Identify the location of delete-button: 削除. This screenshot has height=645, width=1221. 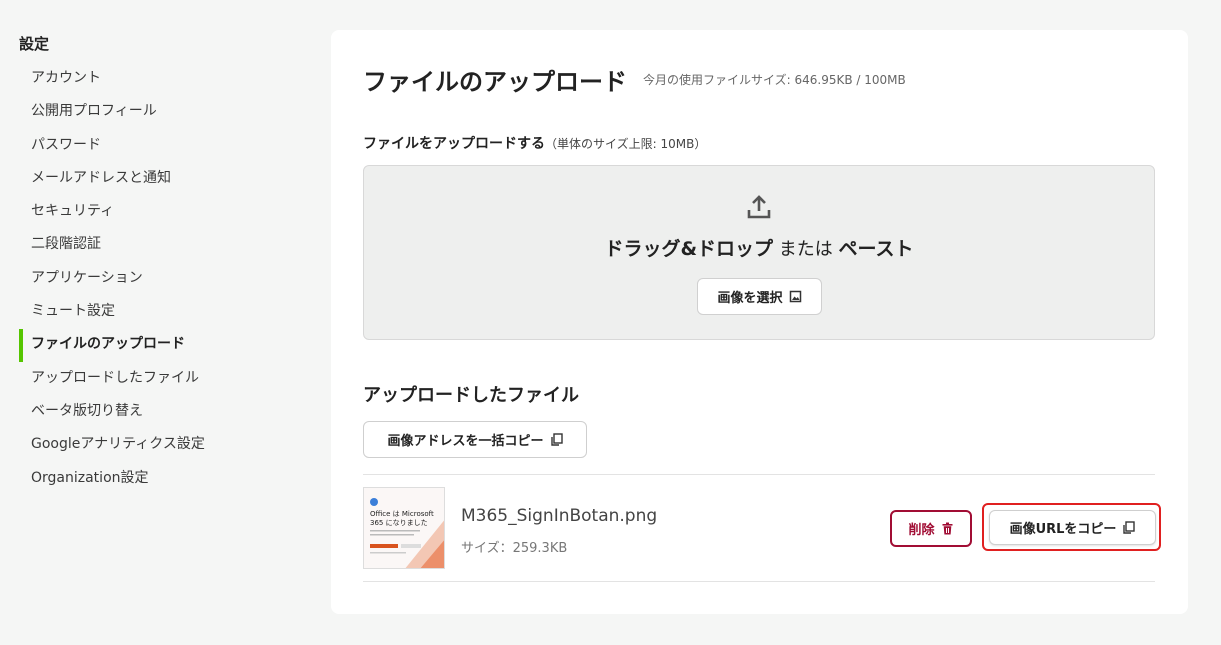
(931, 528).